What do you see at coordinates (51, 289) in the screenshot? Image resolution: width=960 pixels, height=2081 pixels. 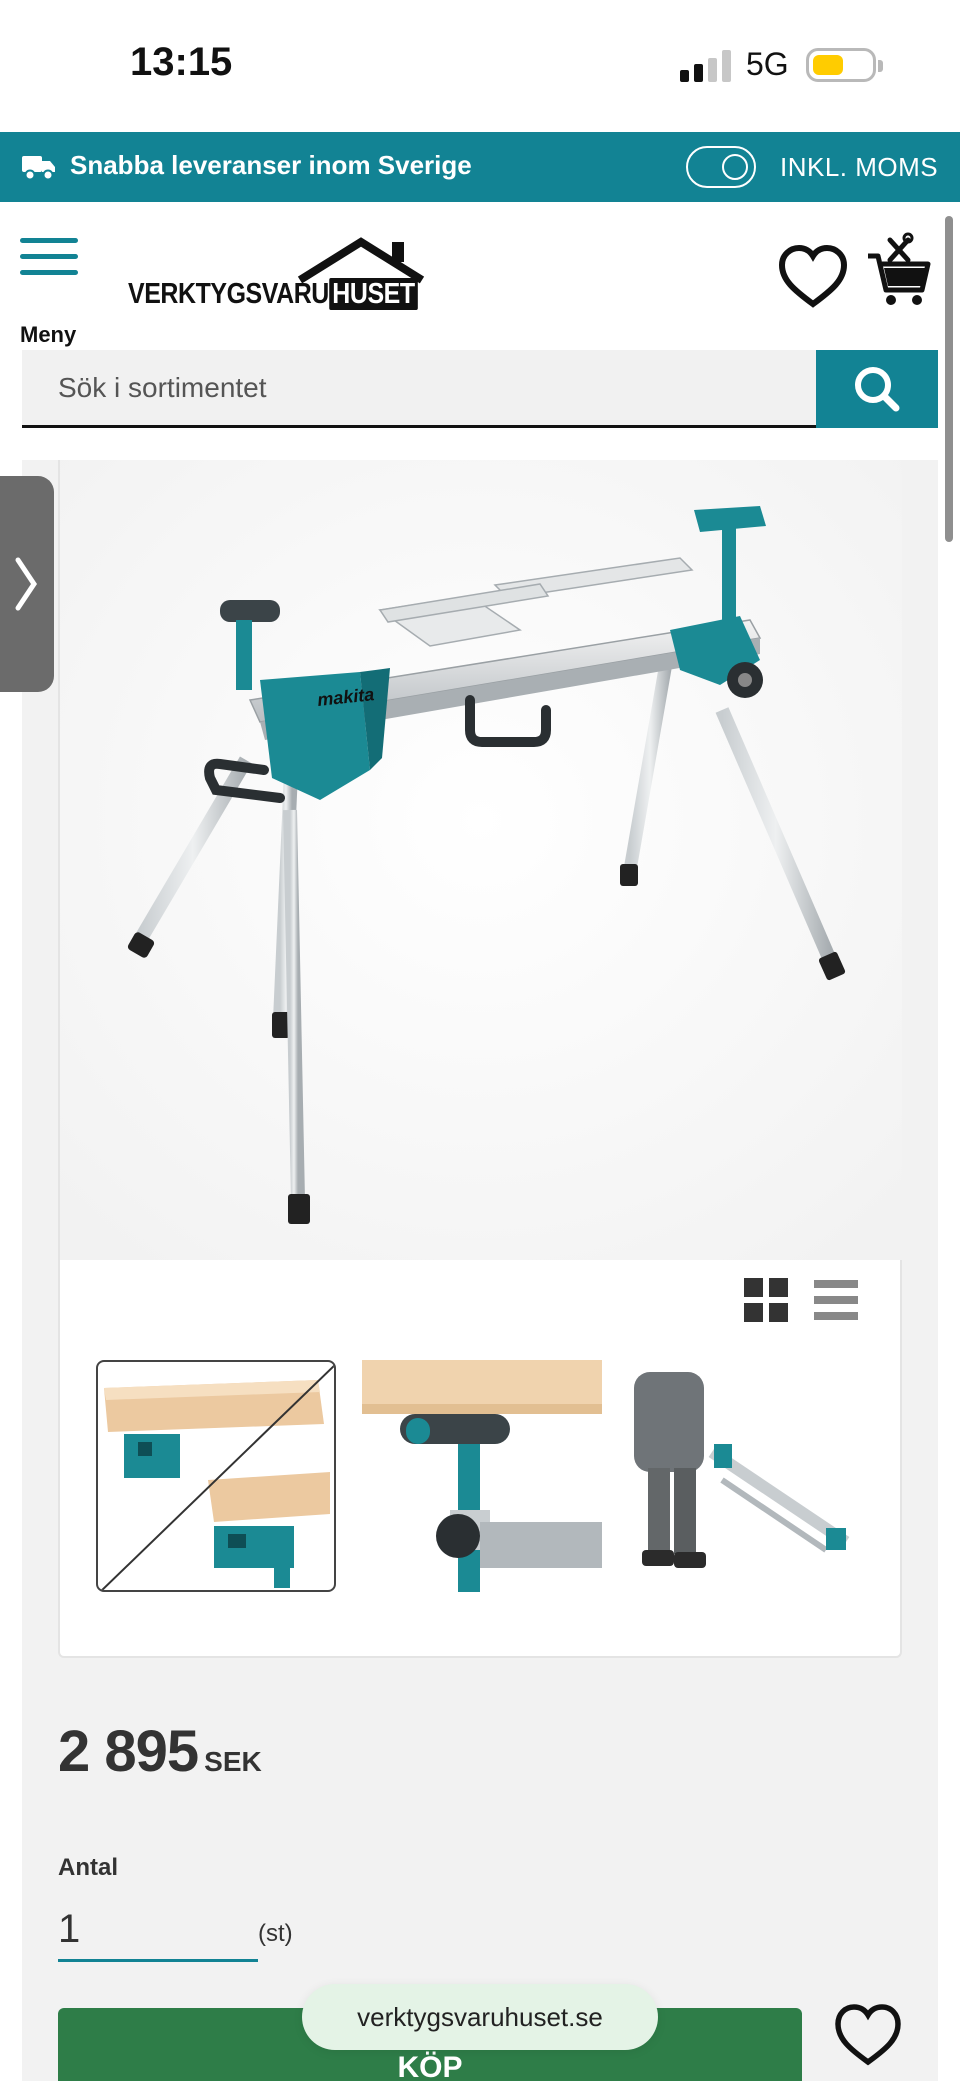 I see `menu-button: Meny` at bounding box center [51, 289].